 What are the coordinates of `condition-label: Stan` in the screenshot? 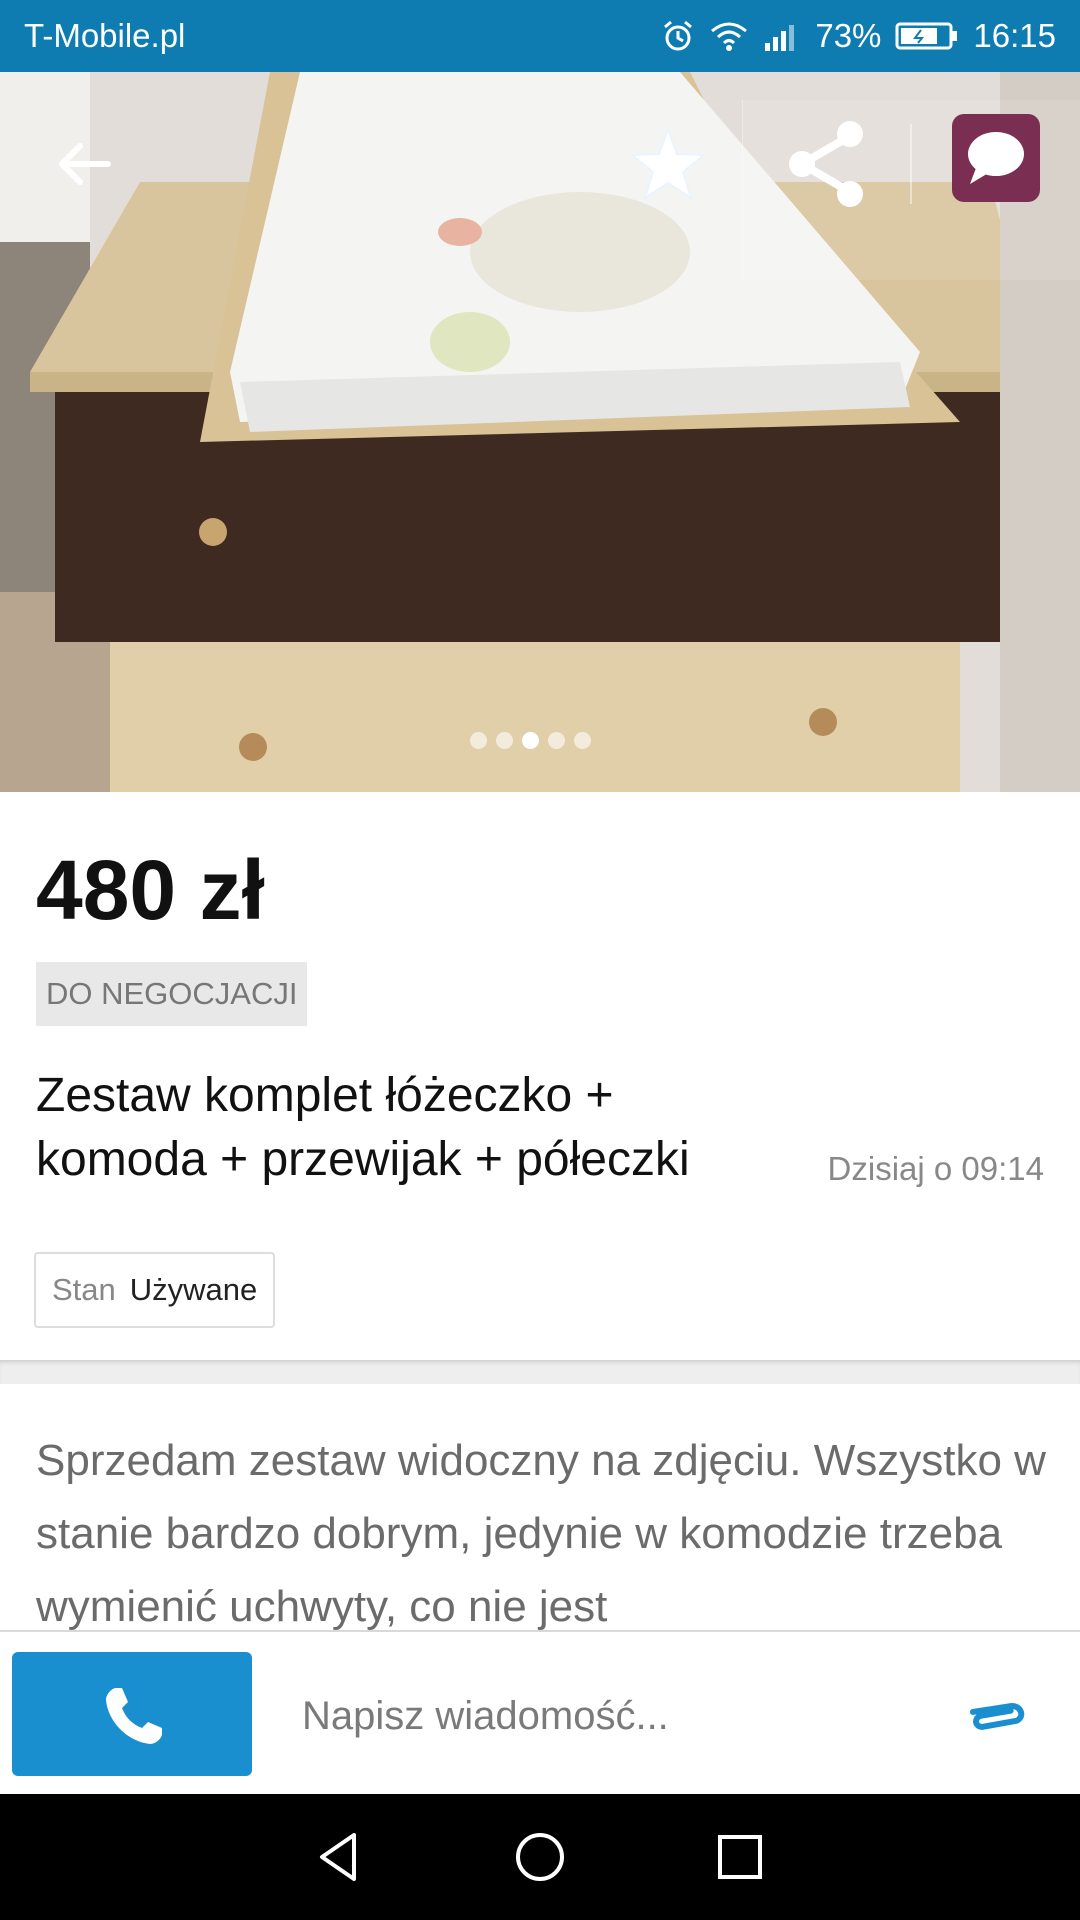 It's located at (84, 1289).